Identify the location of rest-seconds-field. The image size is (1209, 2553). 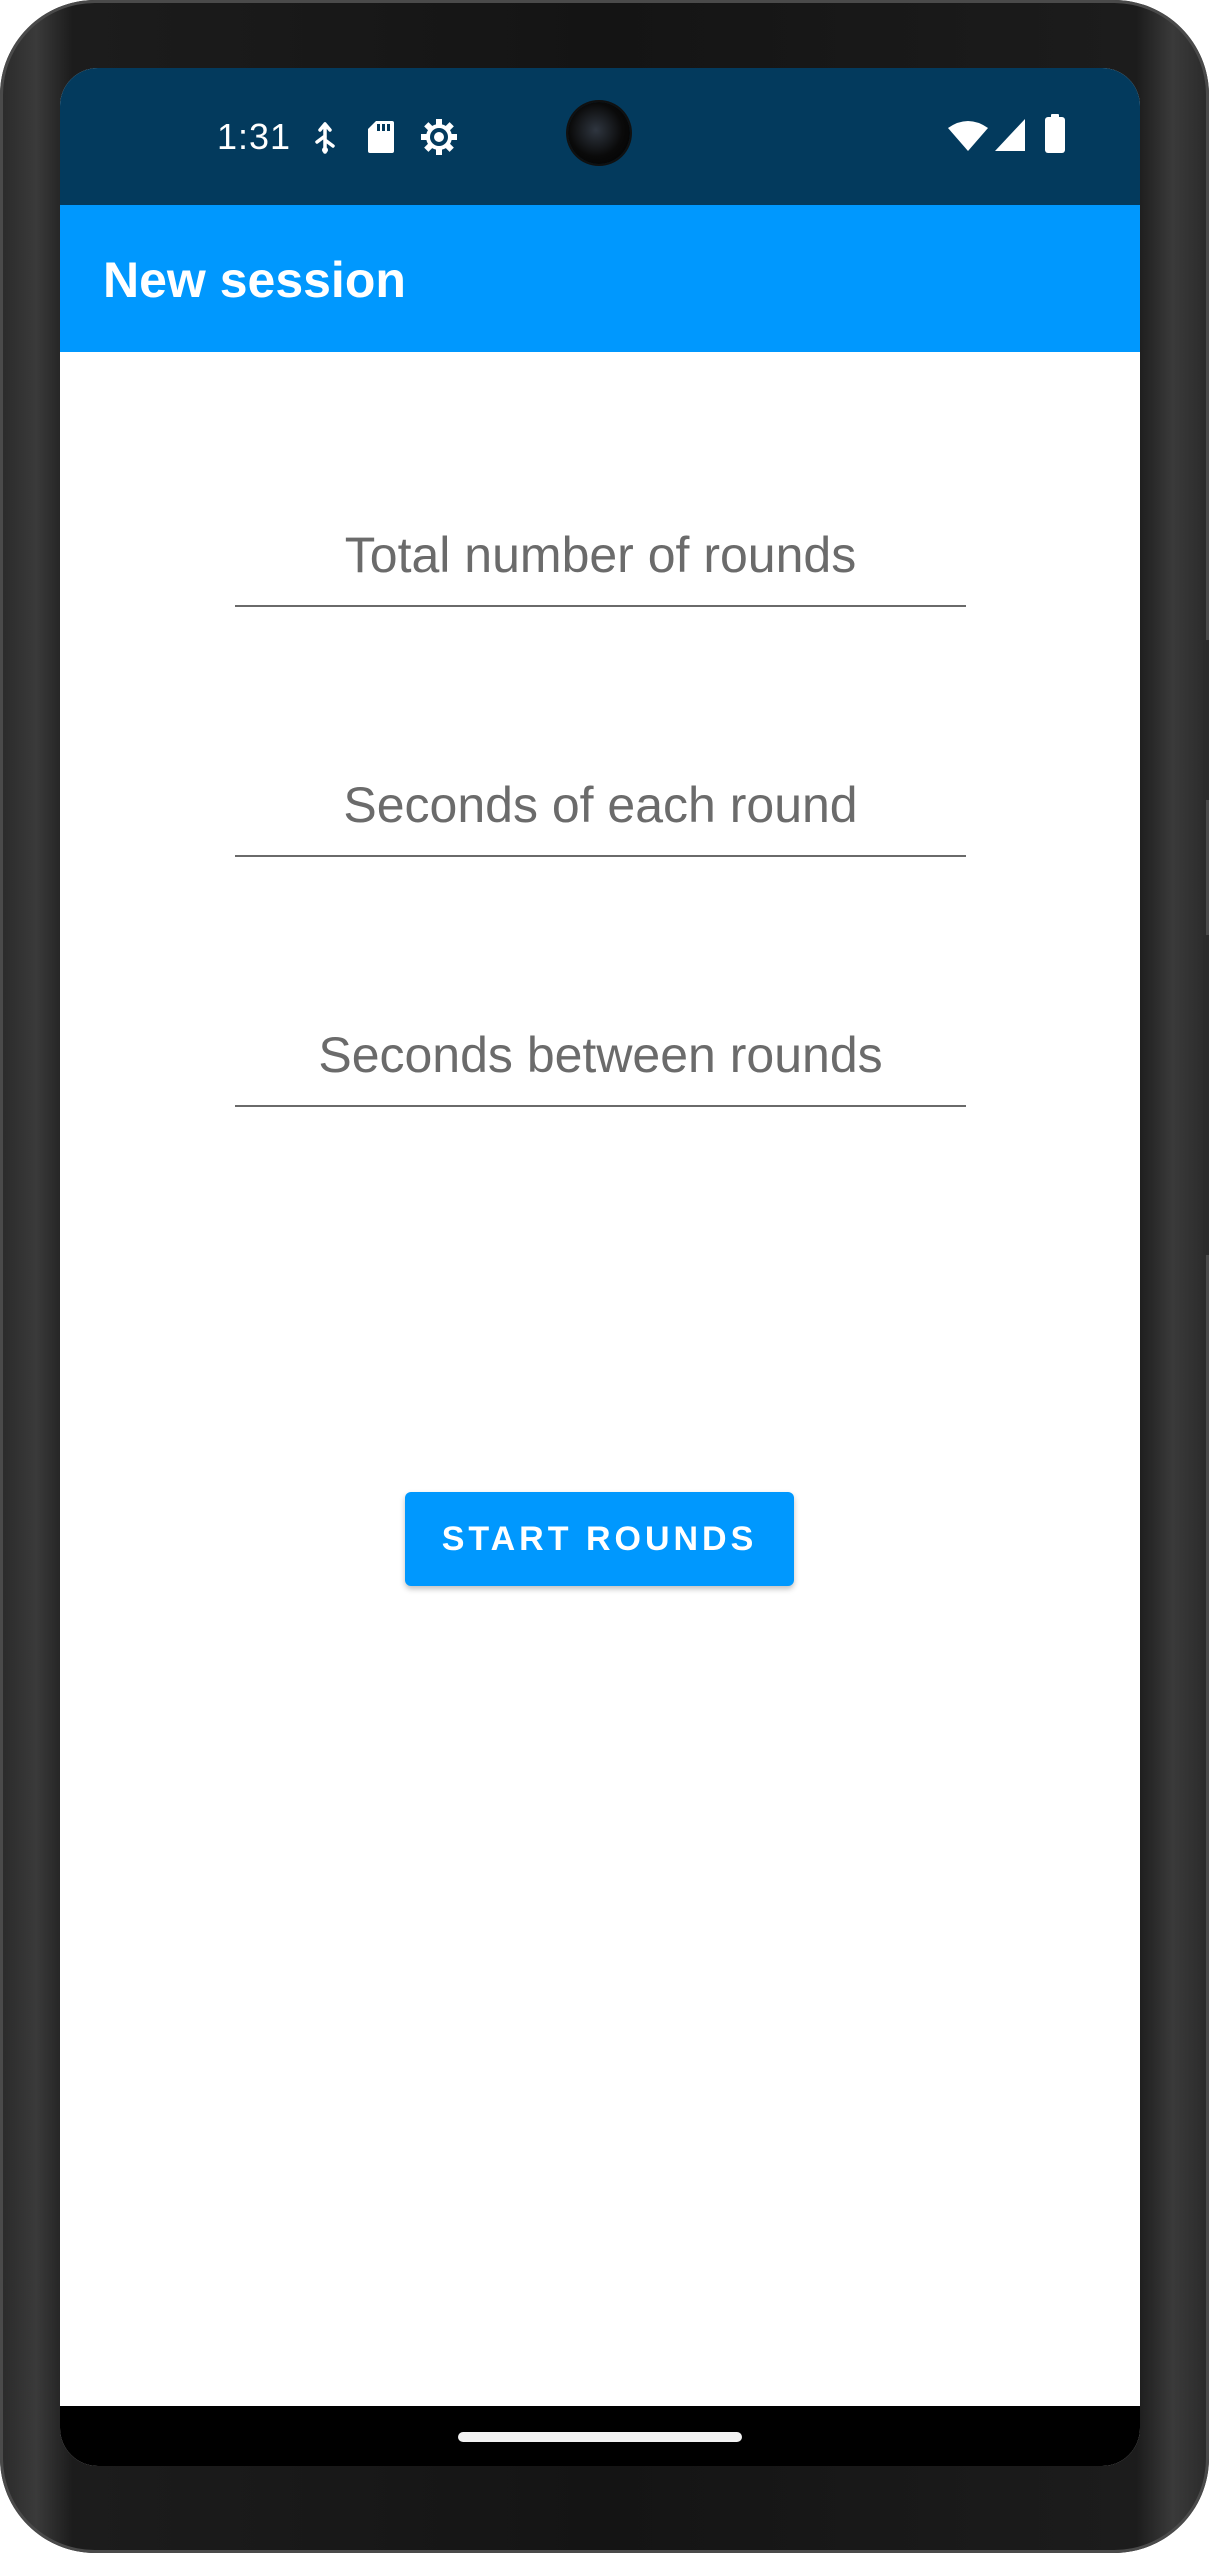
(600, 1056).